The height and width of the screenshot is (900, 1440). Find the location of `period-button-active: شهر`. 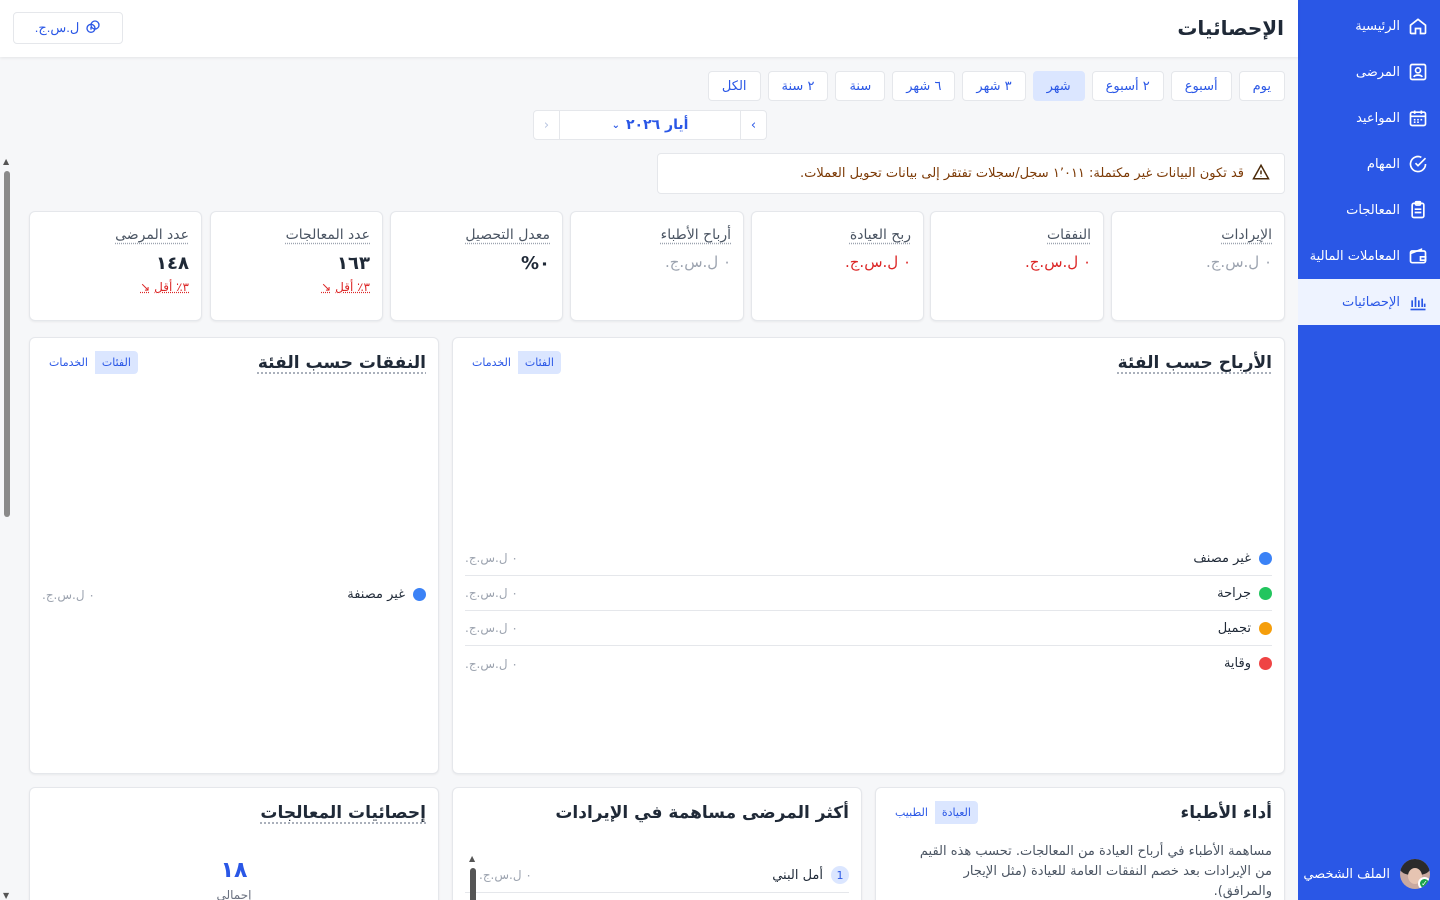

period-button-active: شهر is located at coordinates (1058, 86).